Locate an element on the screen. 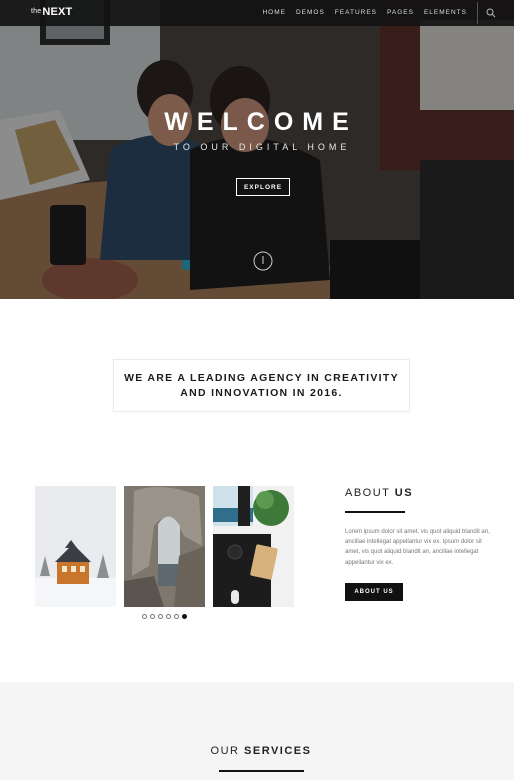 This screenshot has height=780, width=514. gallery-pagination is located at coordinates (164, 616).